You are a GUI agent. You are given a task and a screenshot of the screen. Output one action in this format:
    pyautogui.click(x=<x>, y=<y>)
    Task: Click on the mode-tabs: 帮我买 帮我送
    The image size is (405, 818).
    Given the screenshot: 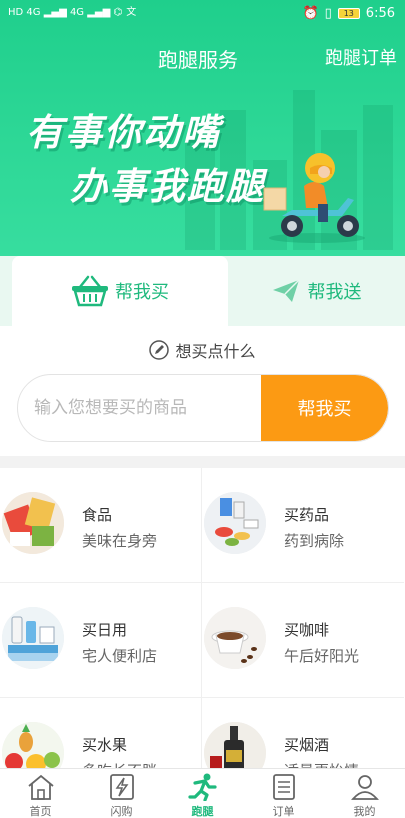 What is the action you would take?
    pyautogui.click(x=202, y=291)
    